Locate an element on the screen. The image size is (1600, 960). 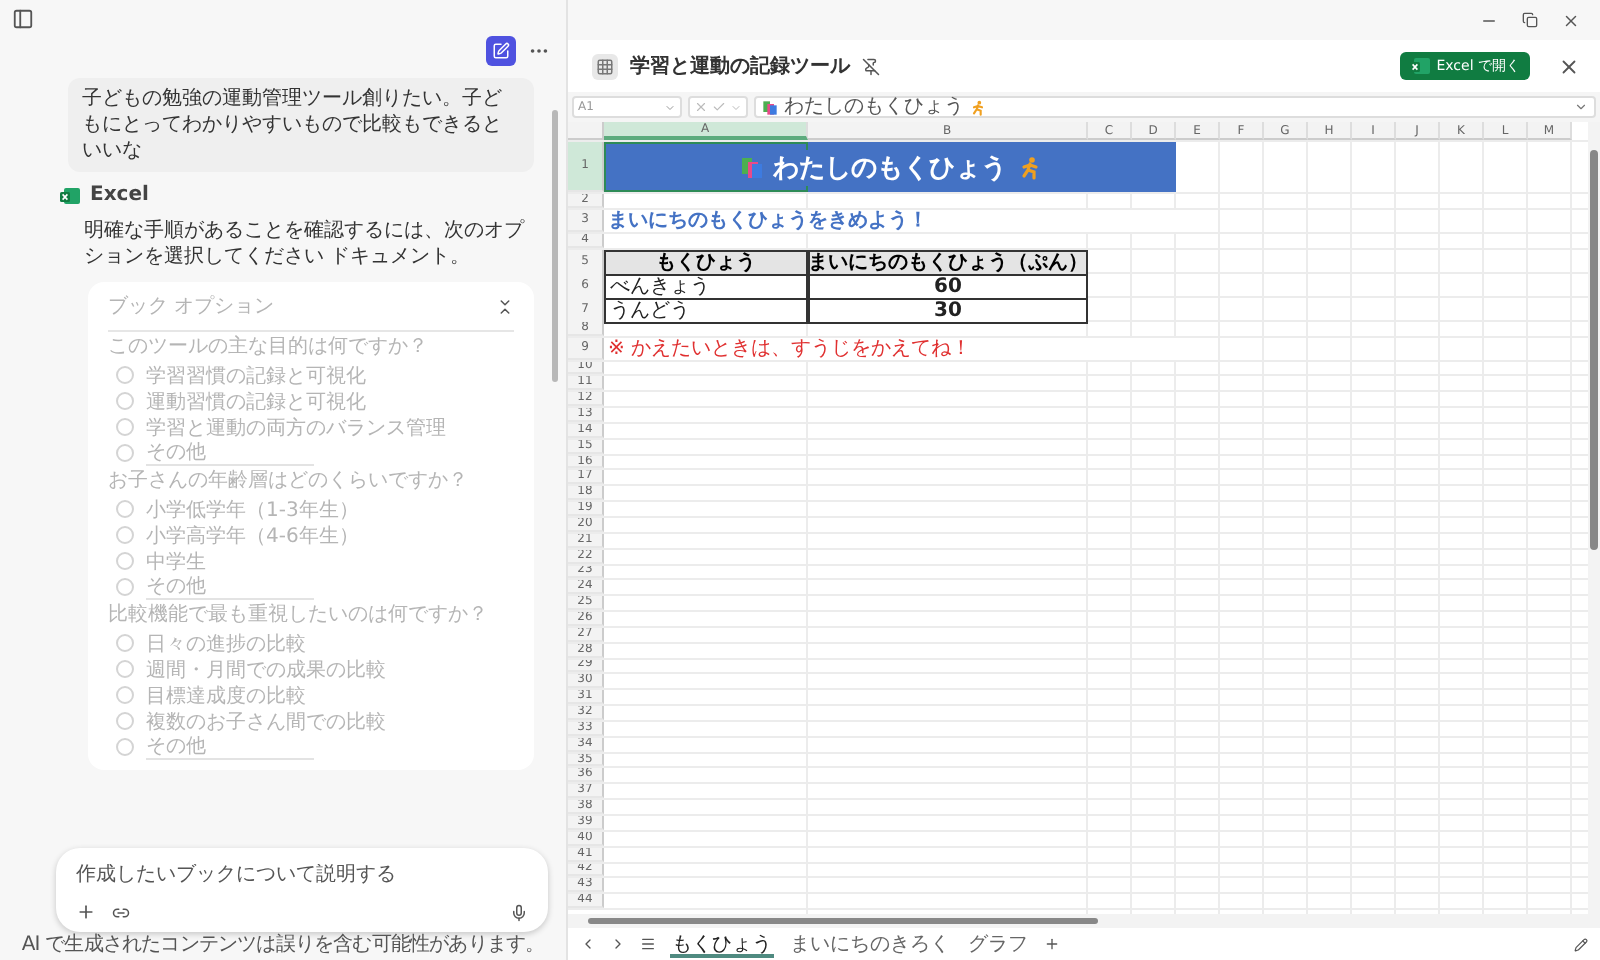
table-cell: 30 is located at coordinates (948, 310).